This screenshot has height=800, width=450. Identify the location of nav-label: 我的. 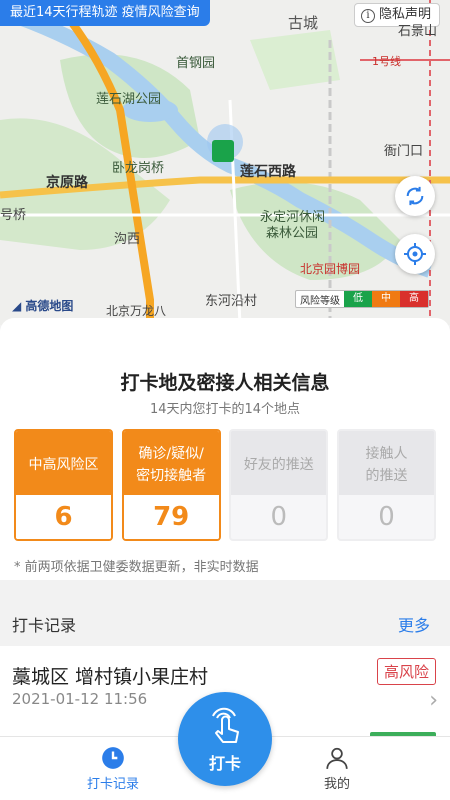
(336, 784).